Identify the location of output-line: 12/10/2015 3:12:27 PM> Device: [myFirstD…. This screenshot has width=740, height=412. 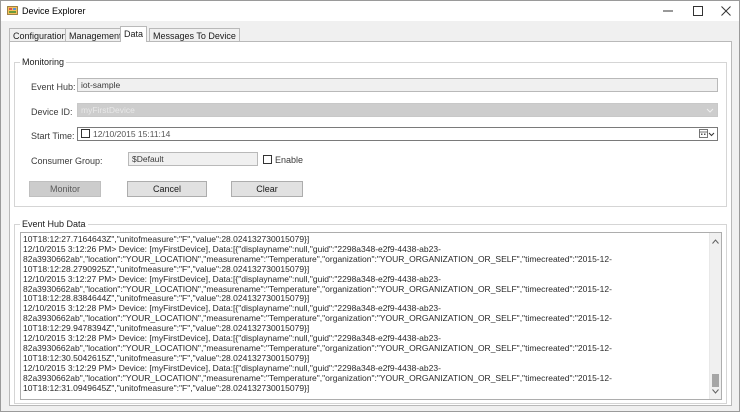
(232, 279).